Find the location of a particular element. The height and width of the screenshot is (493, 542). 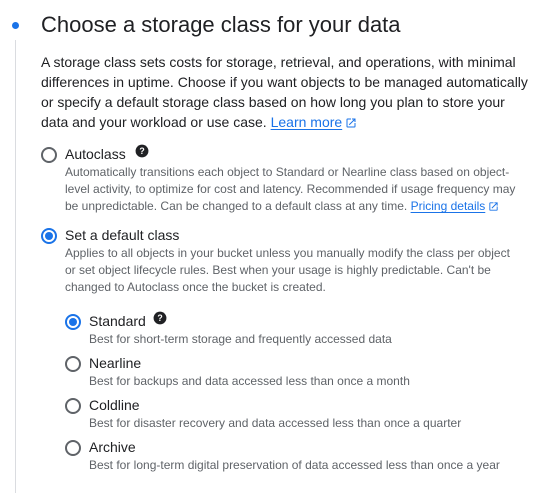

default-class-radio is located at coordinates (49, 236).